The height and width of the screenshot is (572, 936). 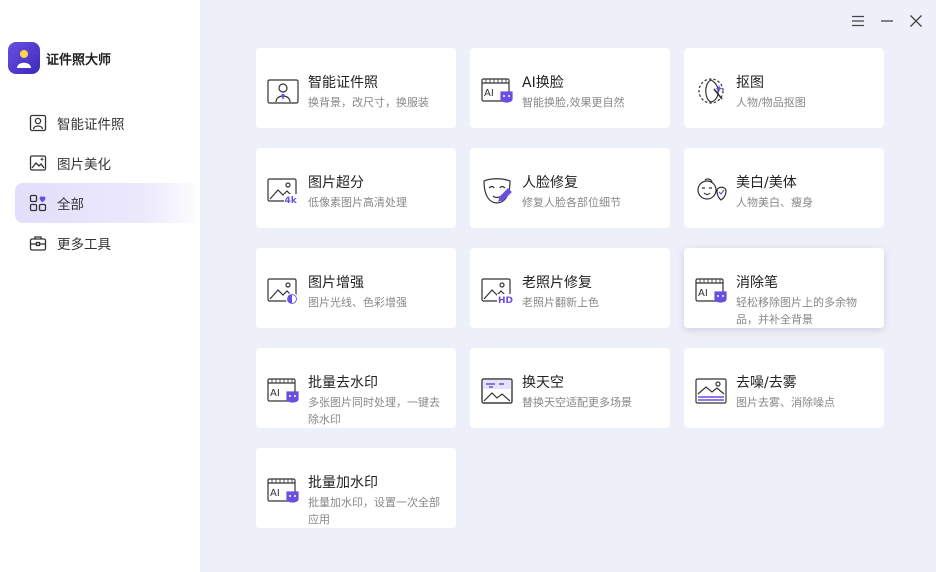 I want to click on tool-card-old-photo-repair: HD 老照片修复 老照片翻新上色, so click(x=570, y=288).